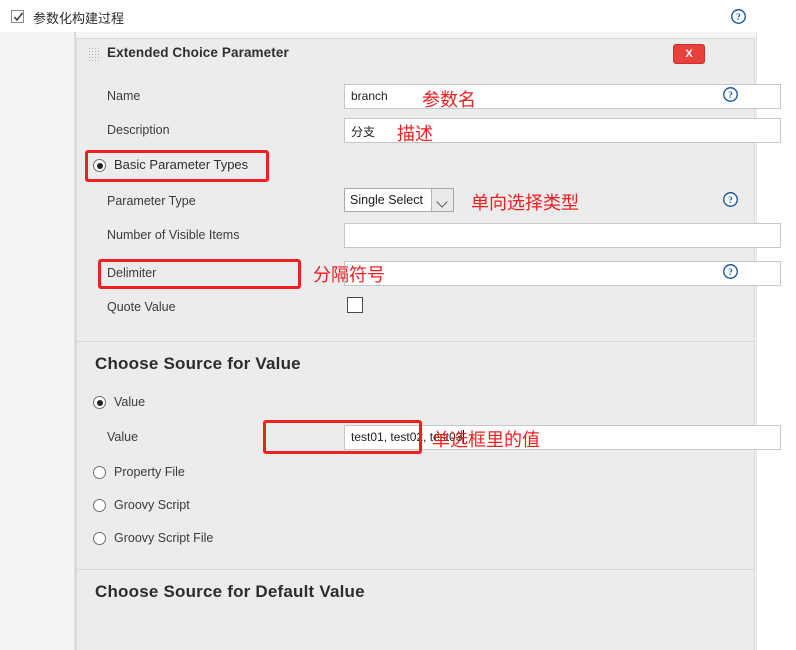  I want to click on parameter-type-value: Single Select, so click(386, 200).